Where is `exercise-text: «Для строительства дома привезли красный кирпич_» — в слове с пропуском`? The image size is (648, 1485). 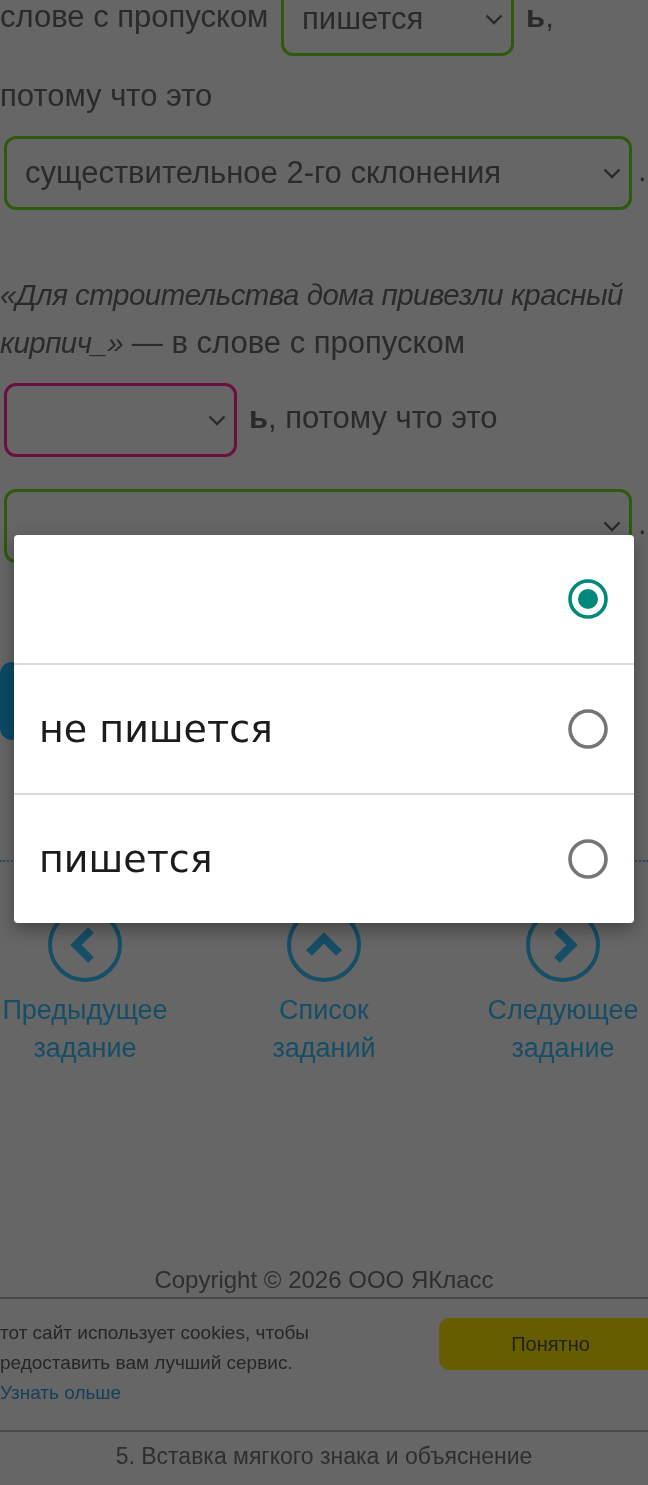 exercise-text: «Для строительства дома привезли красный кирпич_» — в слове с пропуском is located at coordinates (311, 318).